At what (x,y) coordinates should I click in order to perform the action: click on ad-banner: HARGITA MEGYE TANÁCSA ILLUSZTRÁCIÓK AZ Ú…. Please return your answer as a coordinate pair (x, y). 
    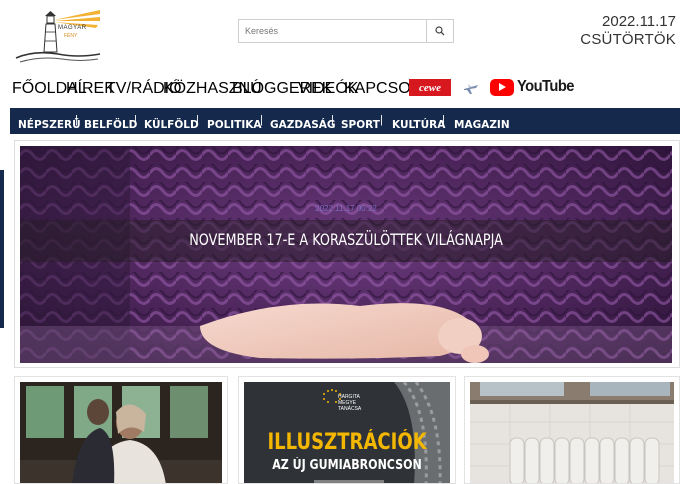
    Looking at the image, I should click on (347, 432).